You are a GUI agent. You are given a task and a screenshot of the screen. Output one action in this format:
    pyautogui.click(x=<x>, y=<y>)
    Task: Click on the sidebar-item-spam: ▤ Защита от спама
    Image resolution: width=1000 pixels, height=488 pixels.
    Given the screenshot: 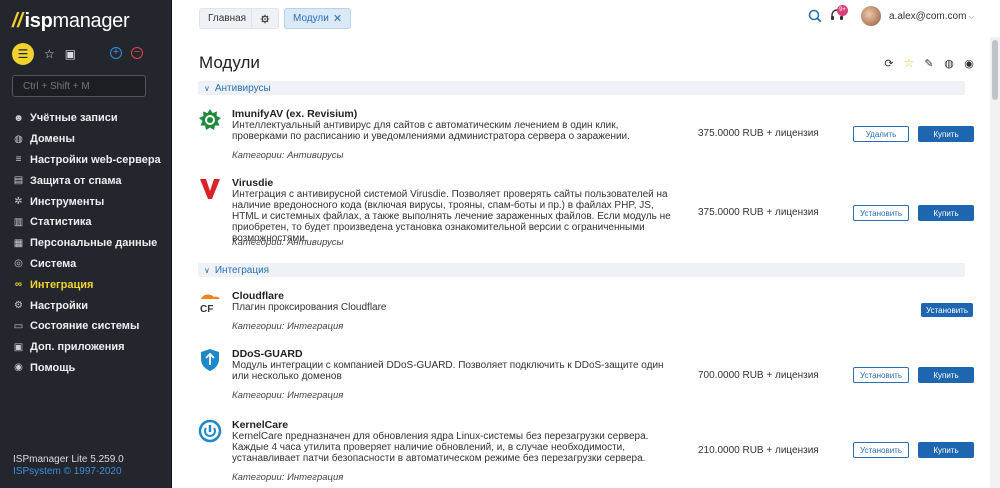 What is the action you would take?
    pyautogui.click(x=86, y=180)
    